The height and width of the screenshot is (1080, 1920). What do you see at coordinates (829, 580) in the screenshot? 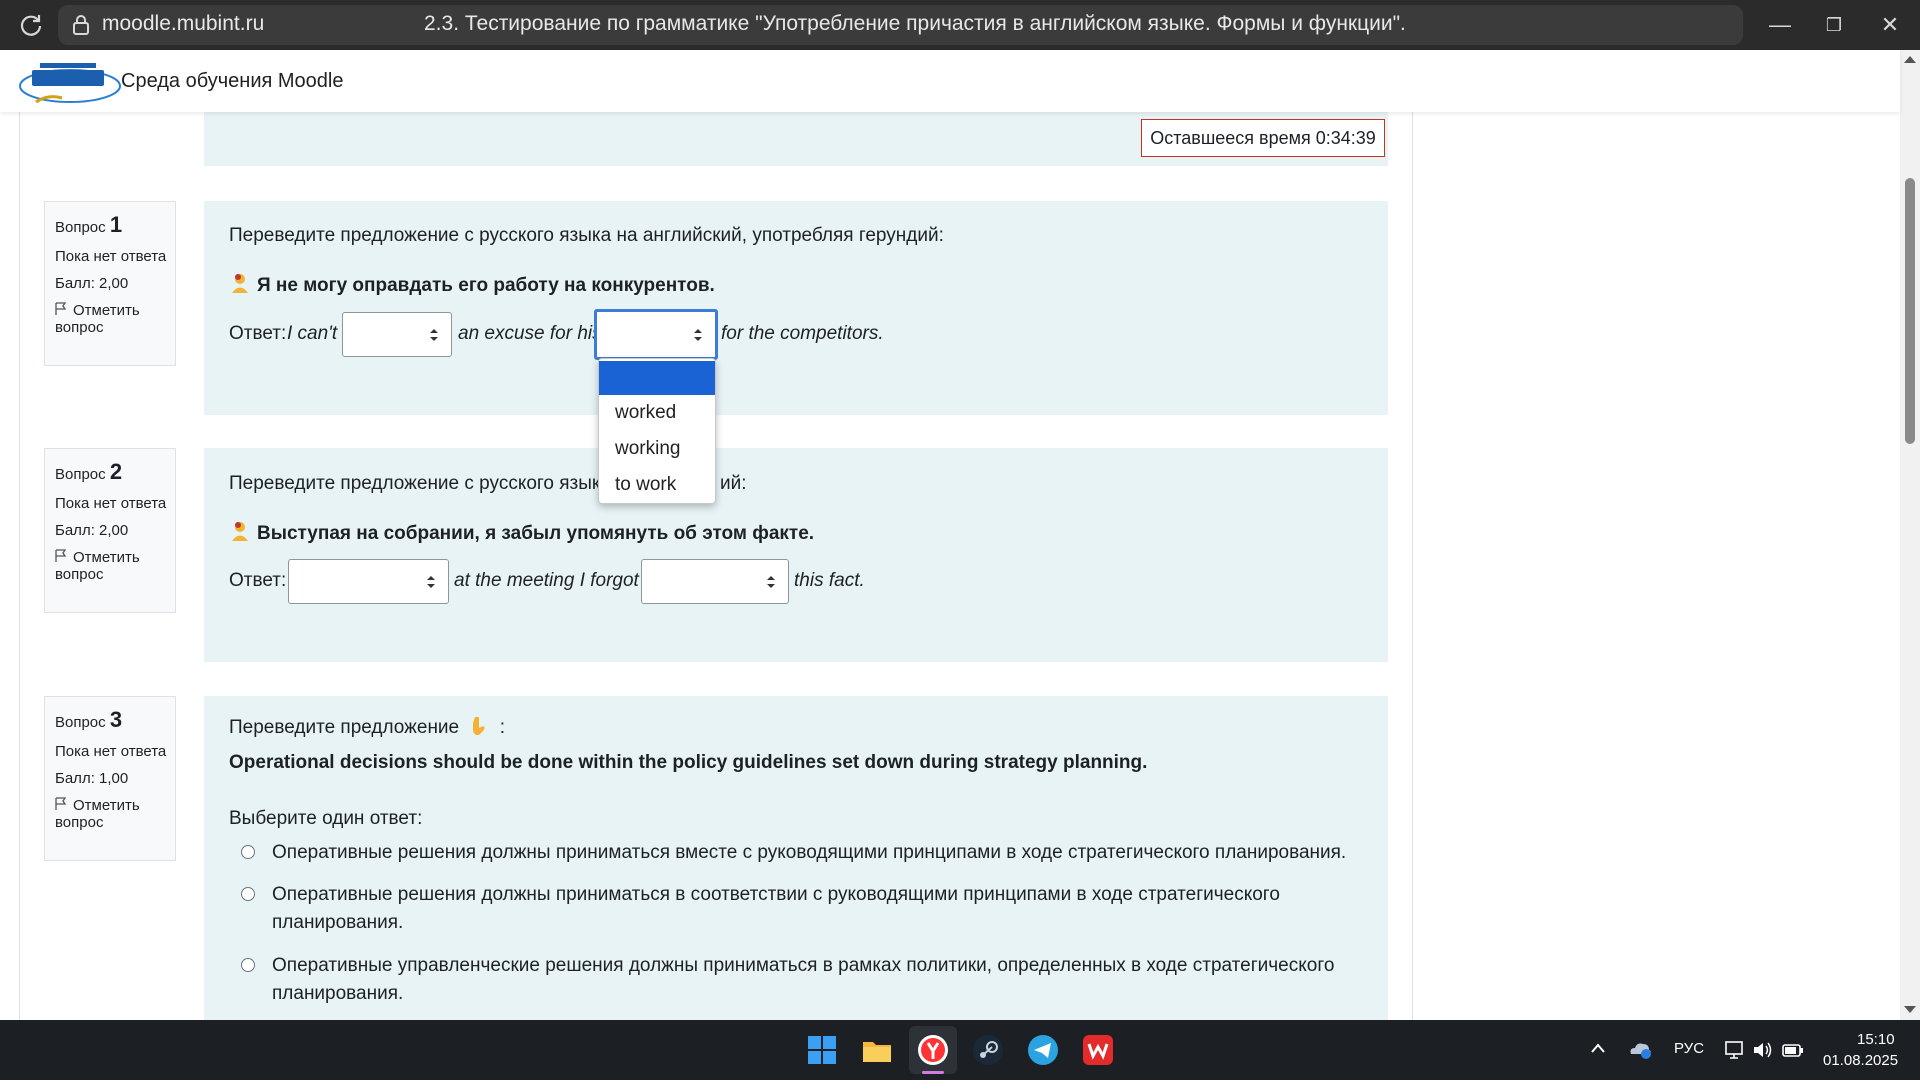
I see `answer-text: this fact.` at bounding box center [829, 580].